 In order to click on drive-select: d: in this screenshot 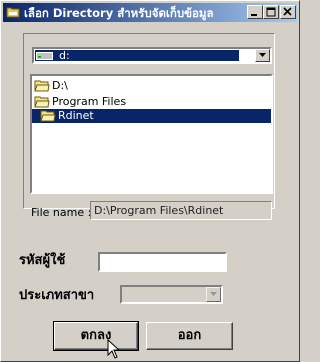, I will do `click(152, 55)`.